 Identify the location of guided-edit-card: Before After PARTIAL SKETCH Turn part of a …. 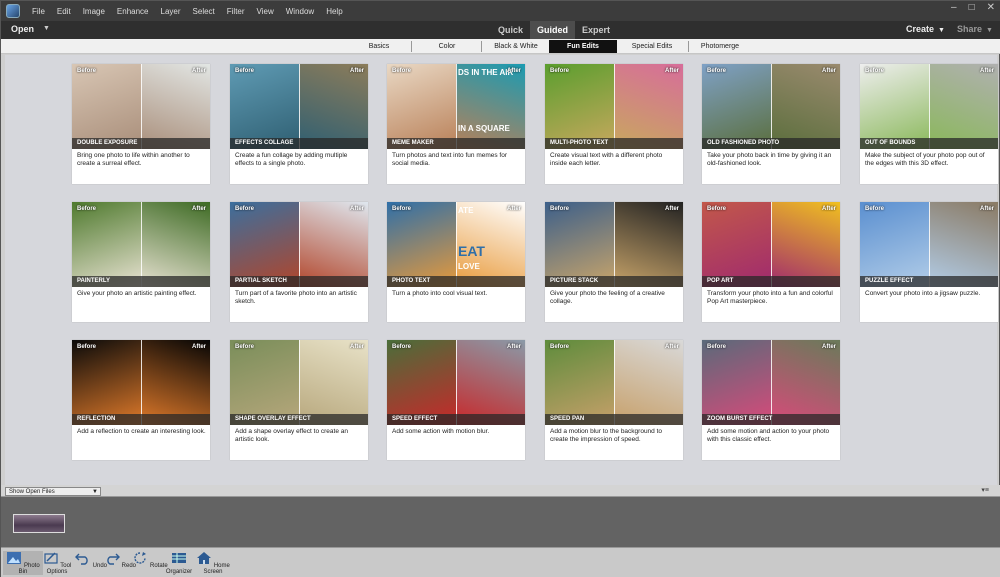
(299, 262).